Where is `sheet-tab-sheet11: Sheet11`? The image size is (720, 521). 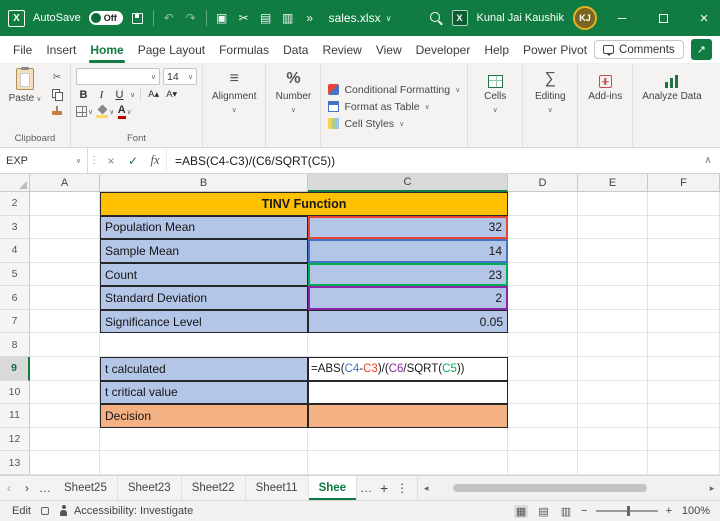 sheet-tab-sheet11: Sheet11 is located at coordinates (277, 488).